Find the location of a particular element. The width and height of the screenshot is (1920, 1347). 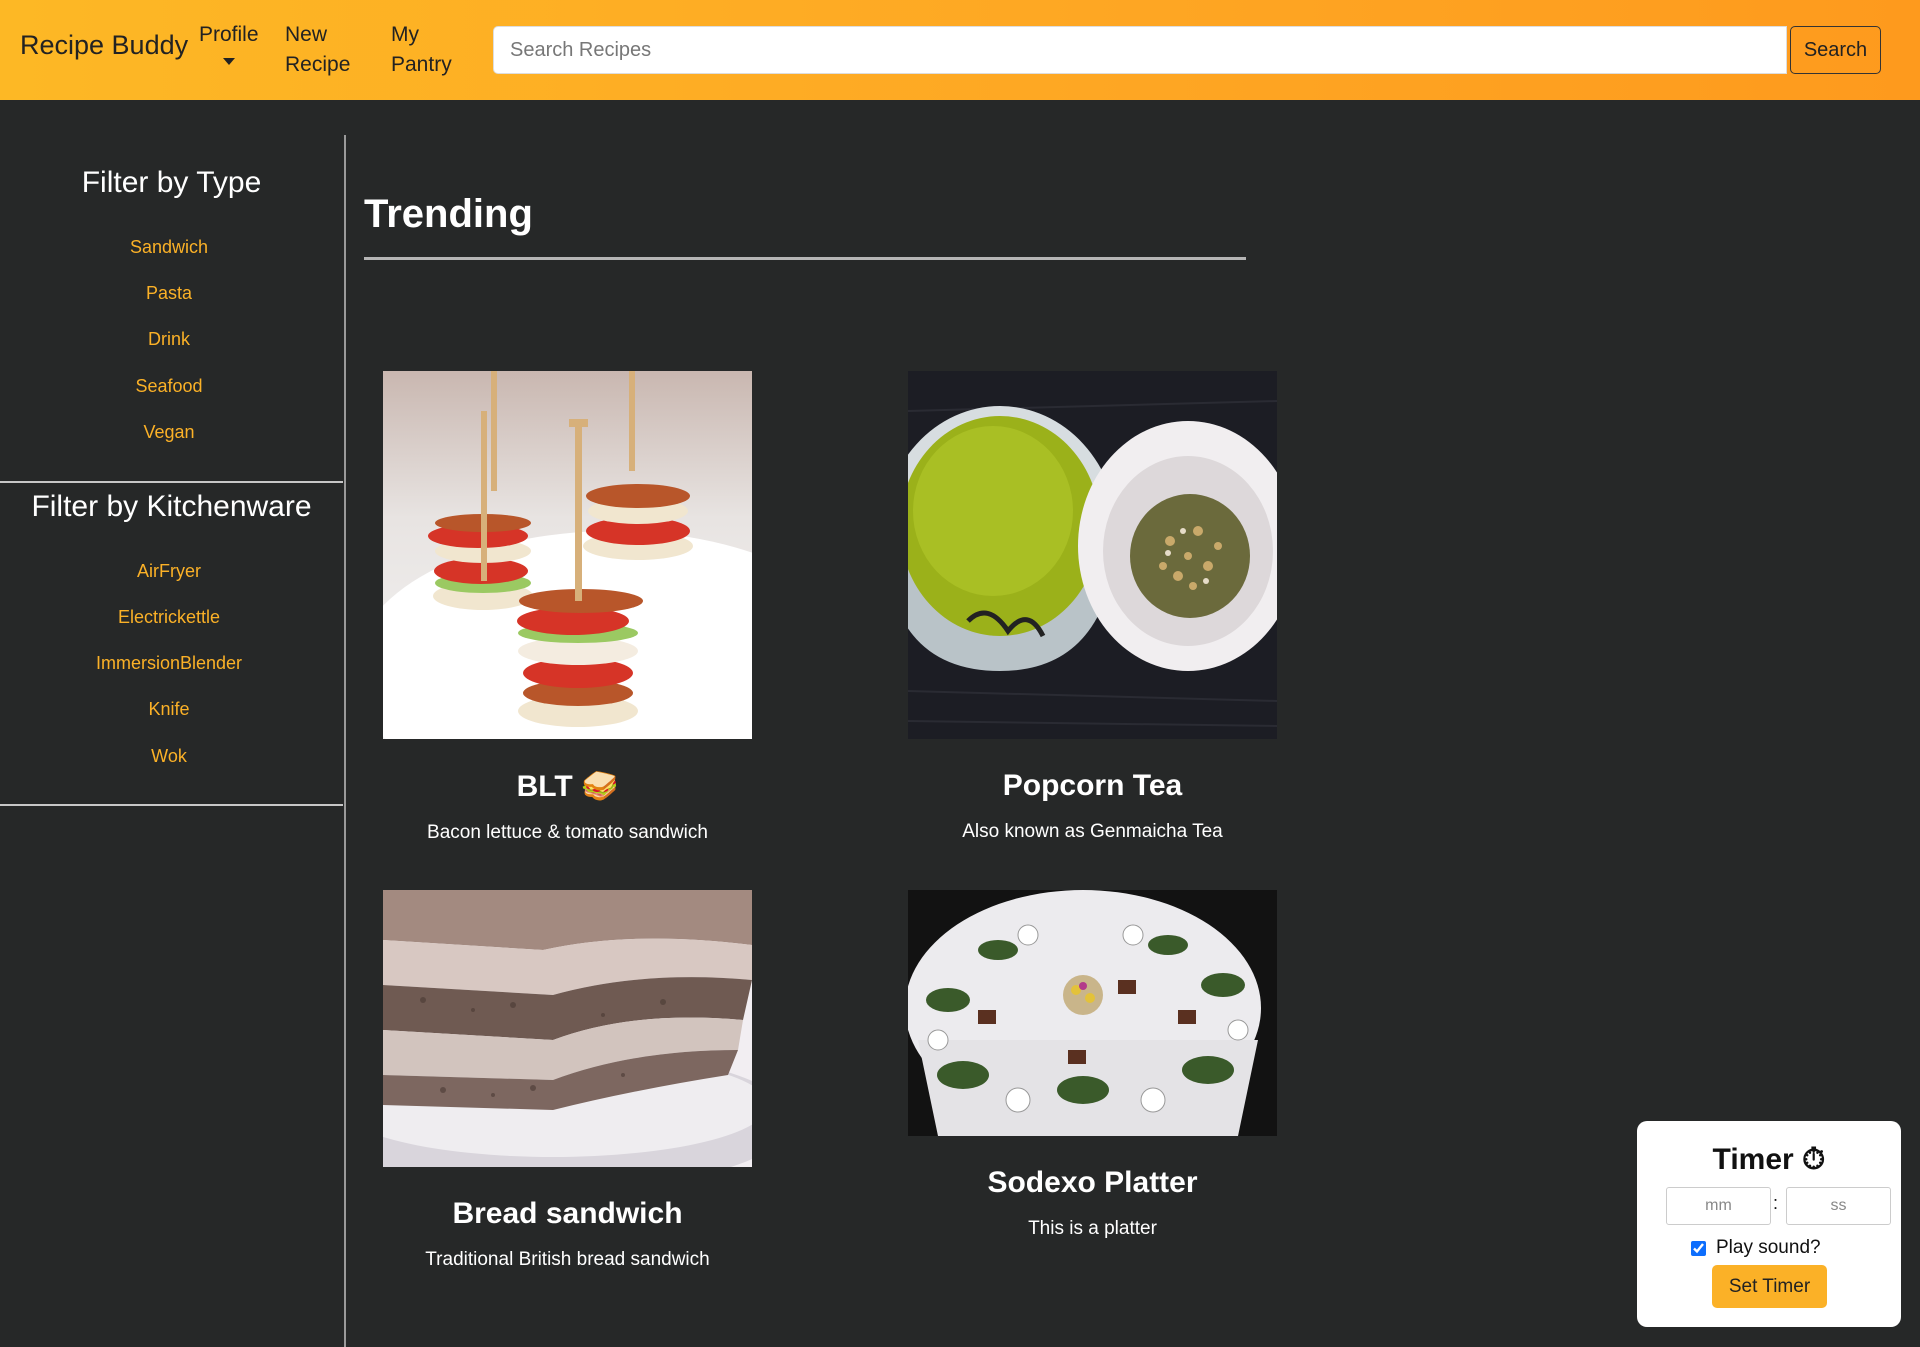

sidebar-border is located at coordinates (345, 741).